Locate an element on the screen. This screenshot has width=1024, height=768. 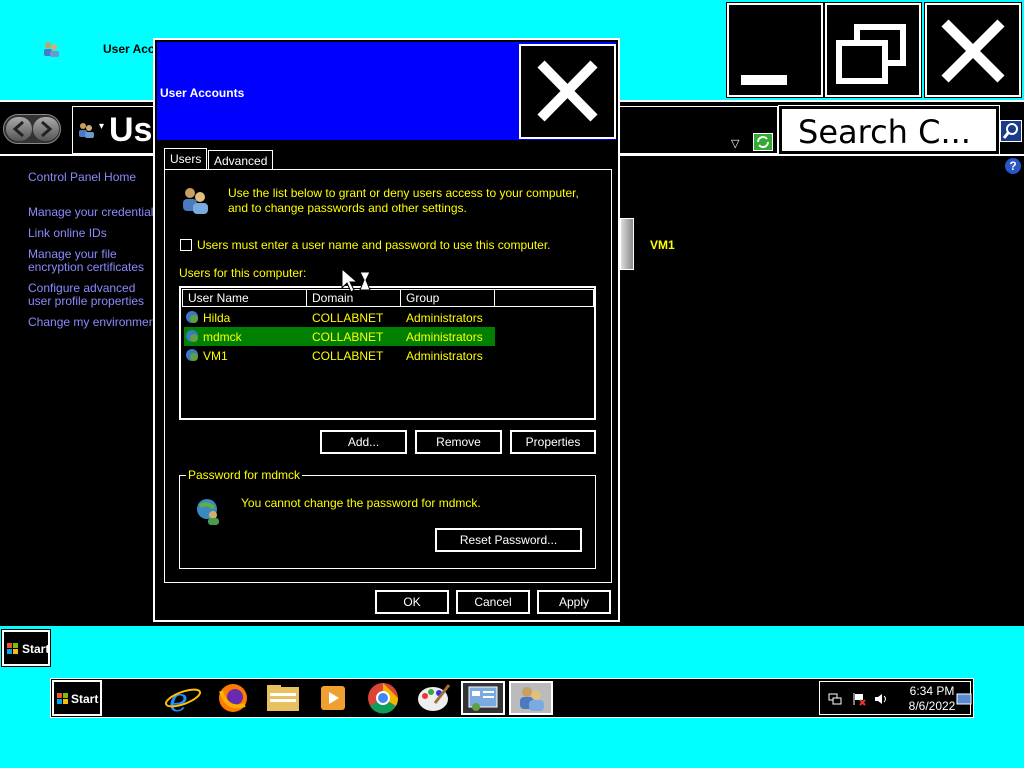
dialog-close-button is located at coordinates (567, 91).